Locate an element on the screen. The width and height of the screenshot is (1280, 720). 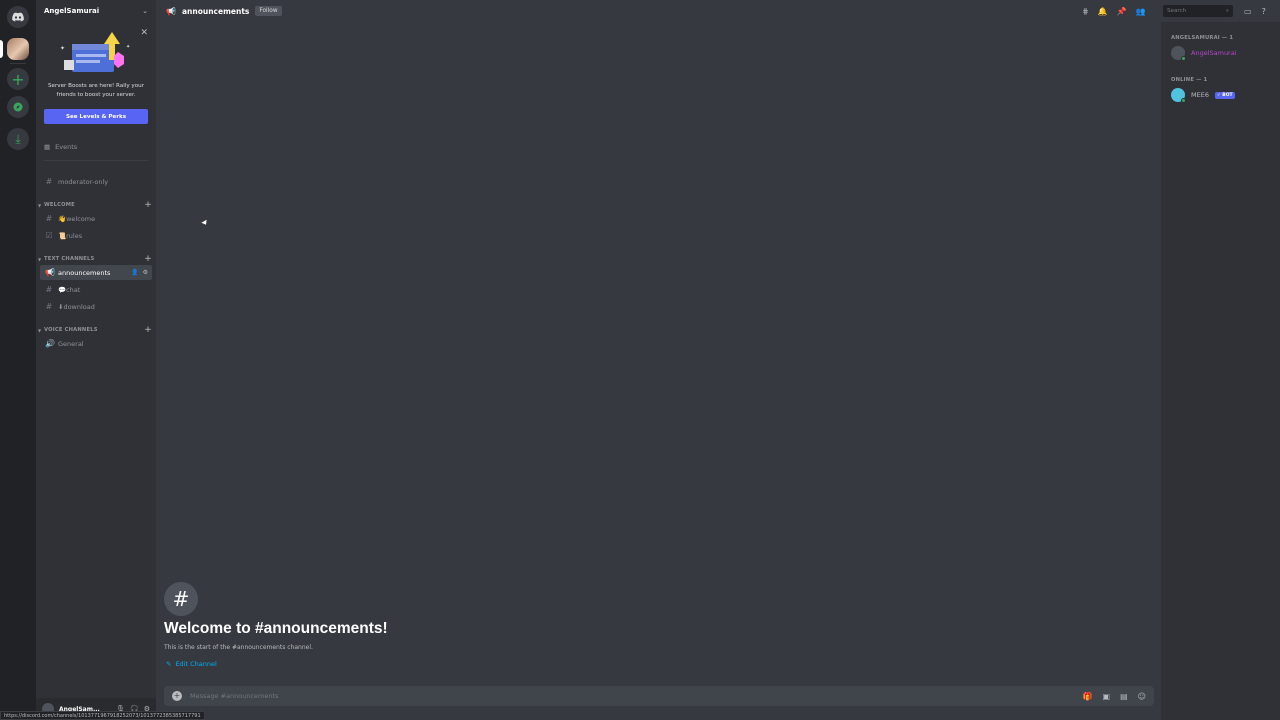
explore-servers-icon is located at coordinates (18, 107).